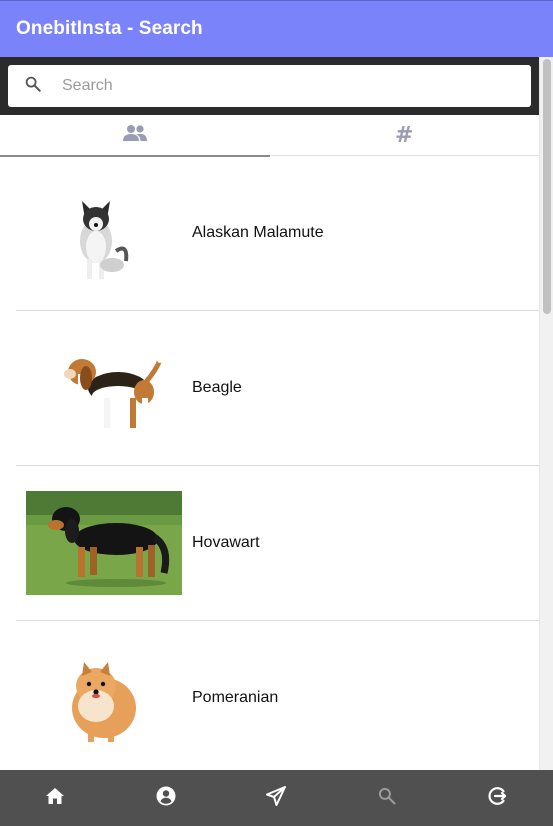 This screenshot has width=553, height=826. I want to click on search-tabs: #, so click(270, 136).